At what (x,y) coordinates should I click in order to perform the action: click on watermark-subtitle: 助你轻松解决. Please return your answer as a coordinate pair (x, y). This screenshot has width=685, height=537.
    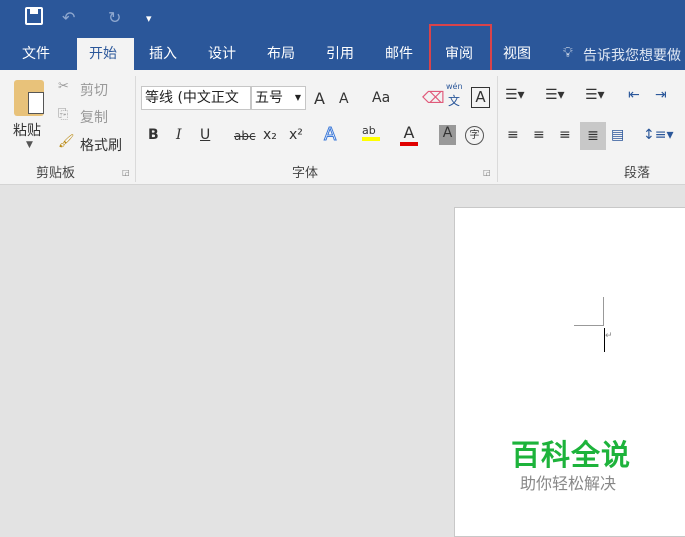
    Looking at the image, I should click on (568, 483).